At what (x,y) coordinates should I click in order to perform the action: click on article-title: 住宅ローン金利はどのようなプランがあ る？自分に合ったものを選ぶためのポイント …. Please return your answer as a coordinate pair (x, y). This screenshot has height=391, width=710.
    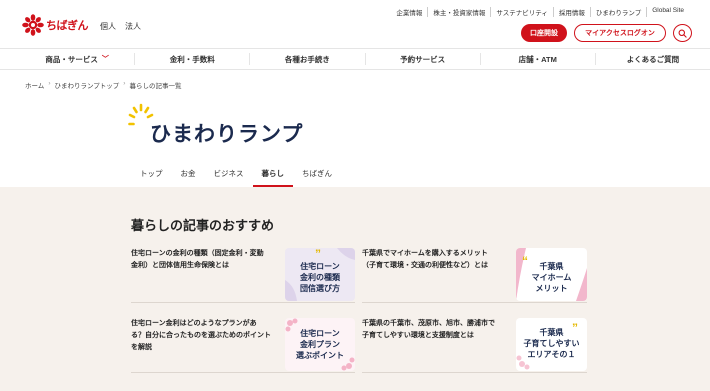
    Looking at the image, I should click on (201, 335).